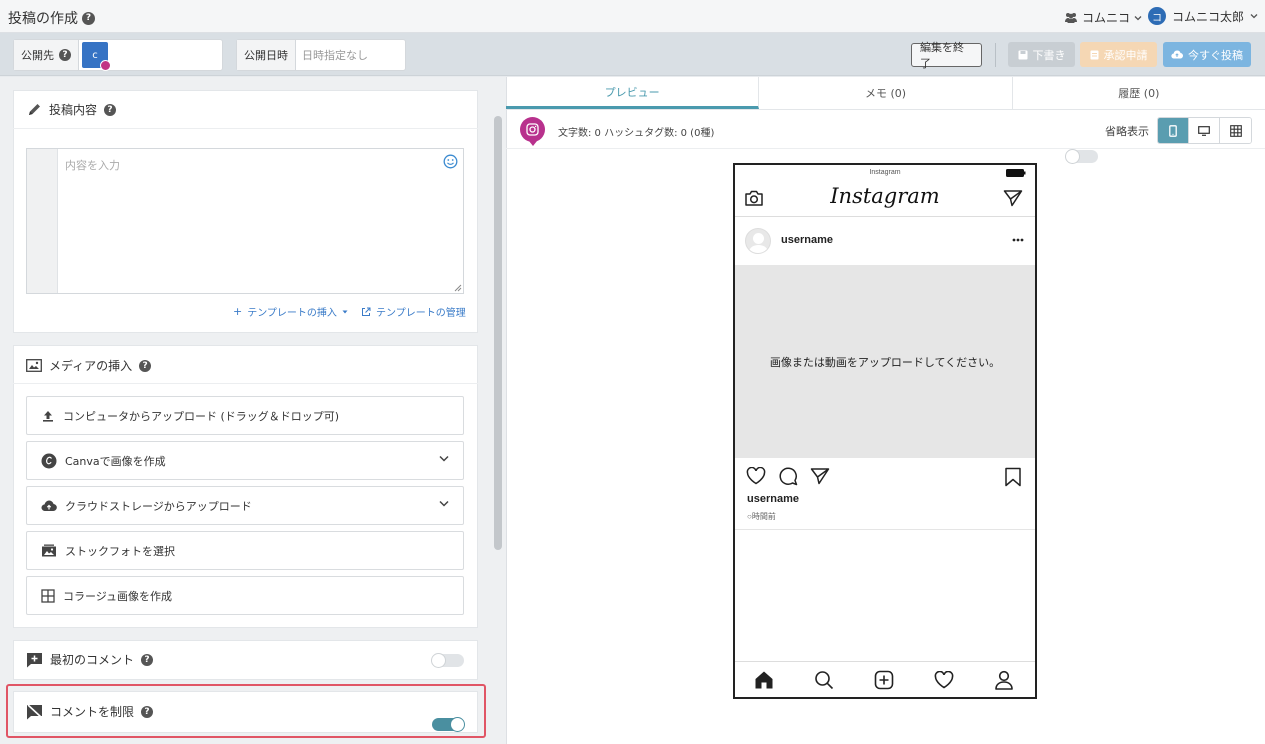 The height and width of the screenshot is (744, 1265). I want to click on publish-date-field: 公開日時 日時指定なし, so click(321, 55).